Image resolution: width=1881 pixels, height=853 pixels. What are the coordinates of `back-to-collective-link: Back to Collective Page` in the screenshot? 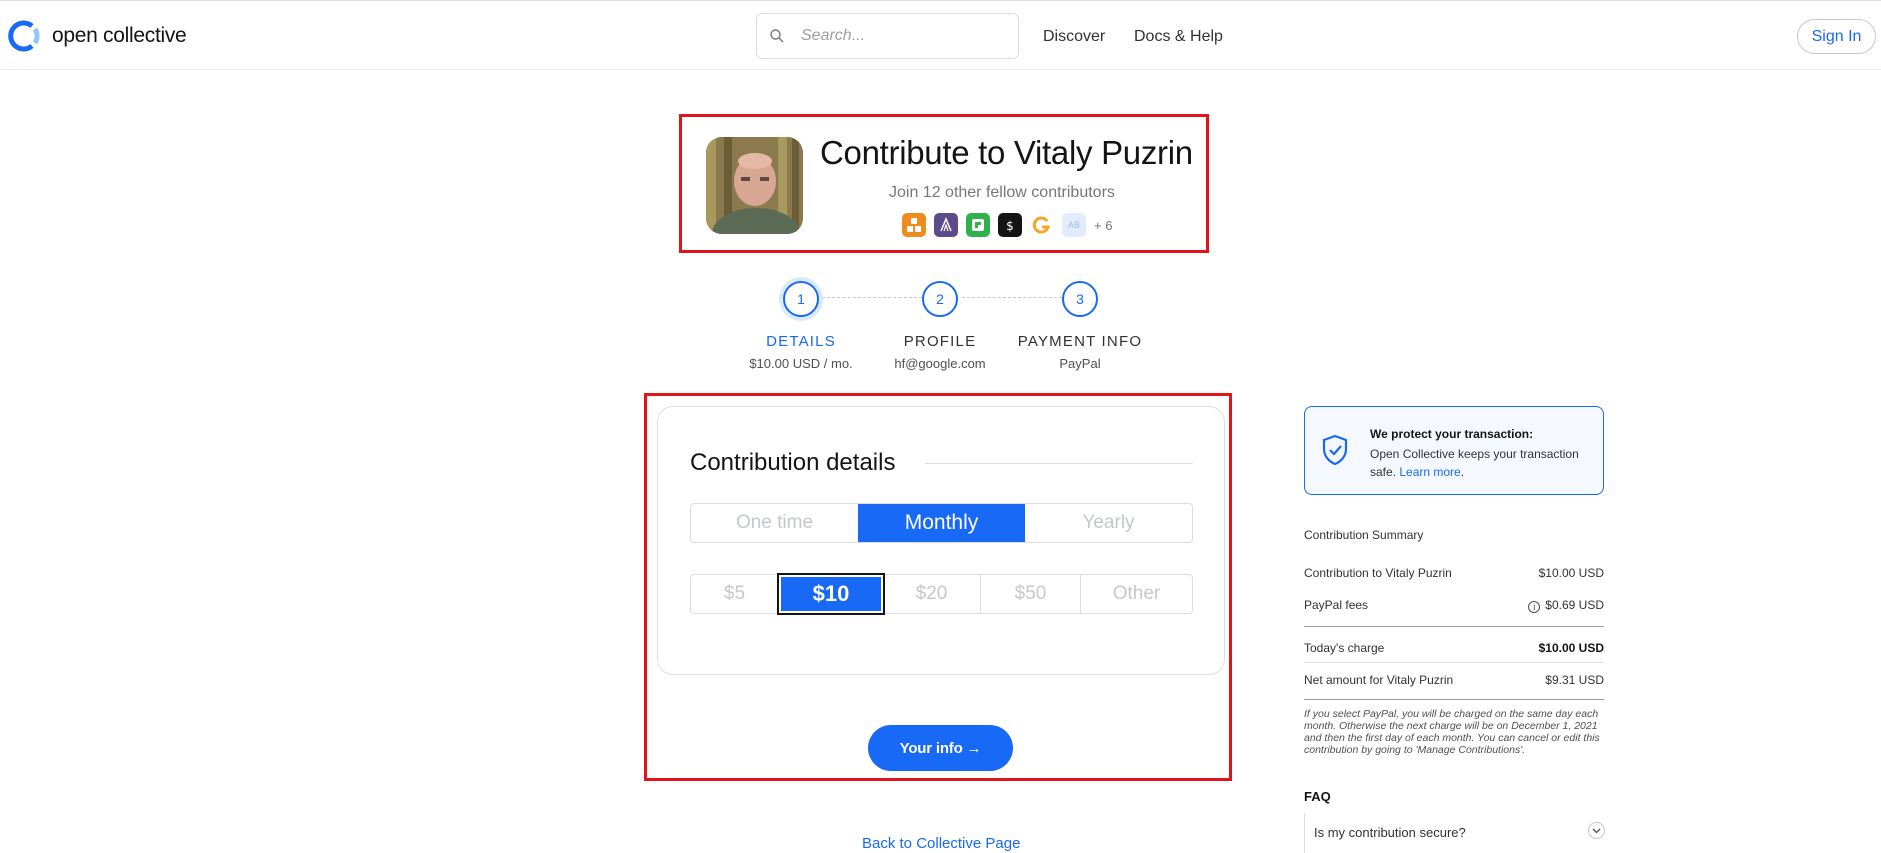 It's located at (941, 843).